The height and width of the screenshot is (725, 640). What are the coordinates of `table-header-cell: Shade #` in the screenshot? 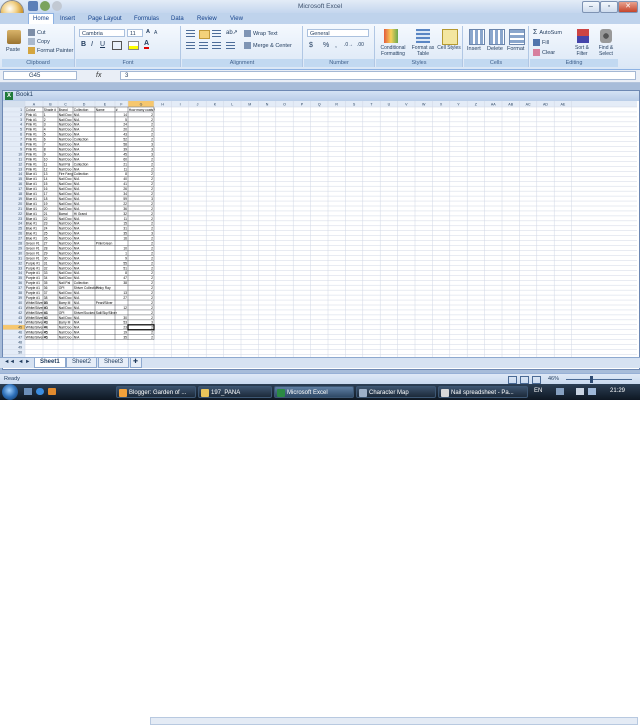 It's located at (50, 110).